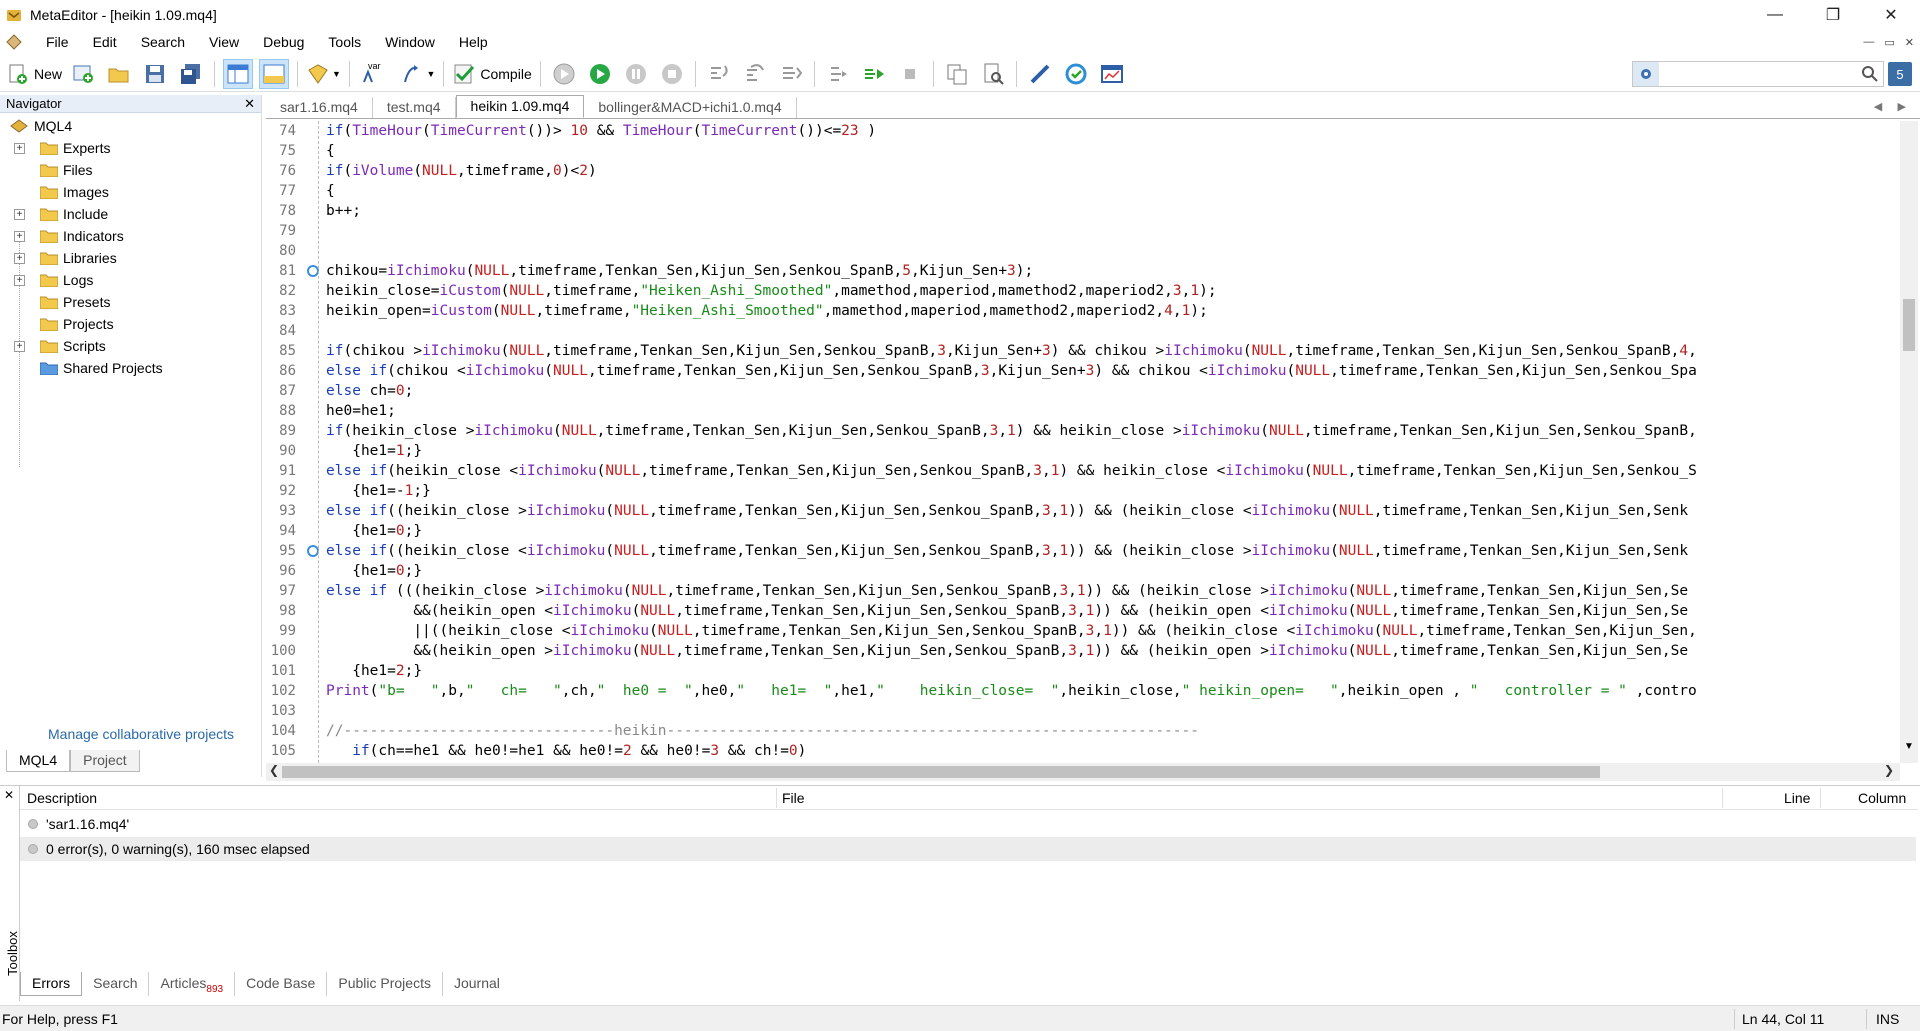  Describe the element at coordinates (130, 368) in the screenshot. I see `tree-item-shared-projects: Shared Projects` at that location.